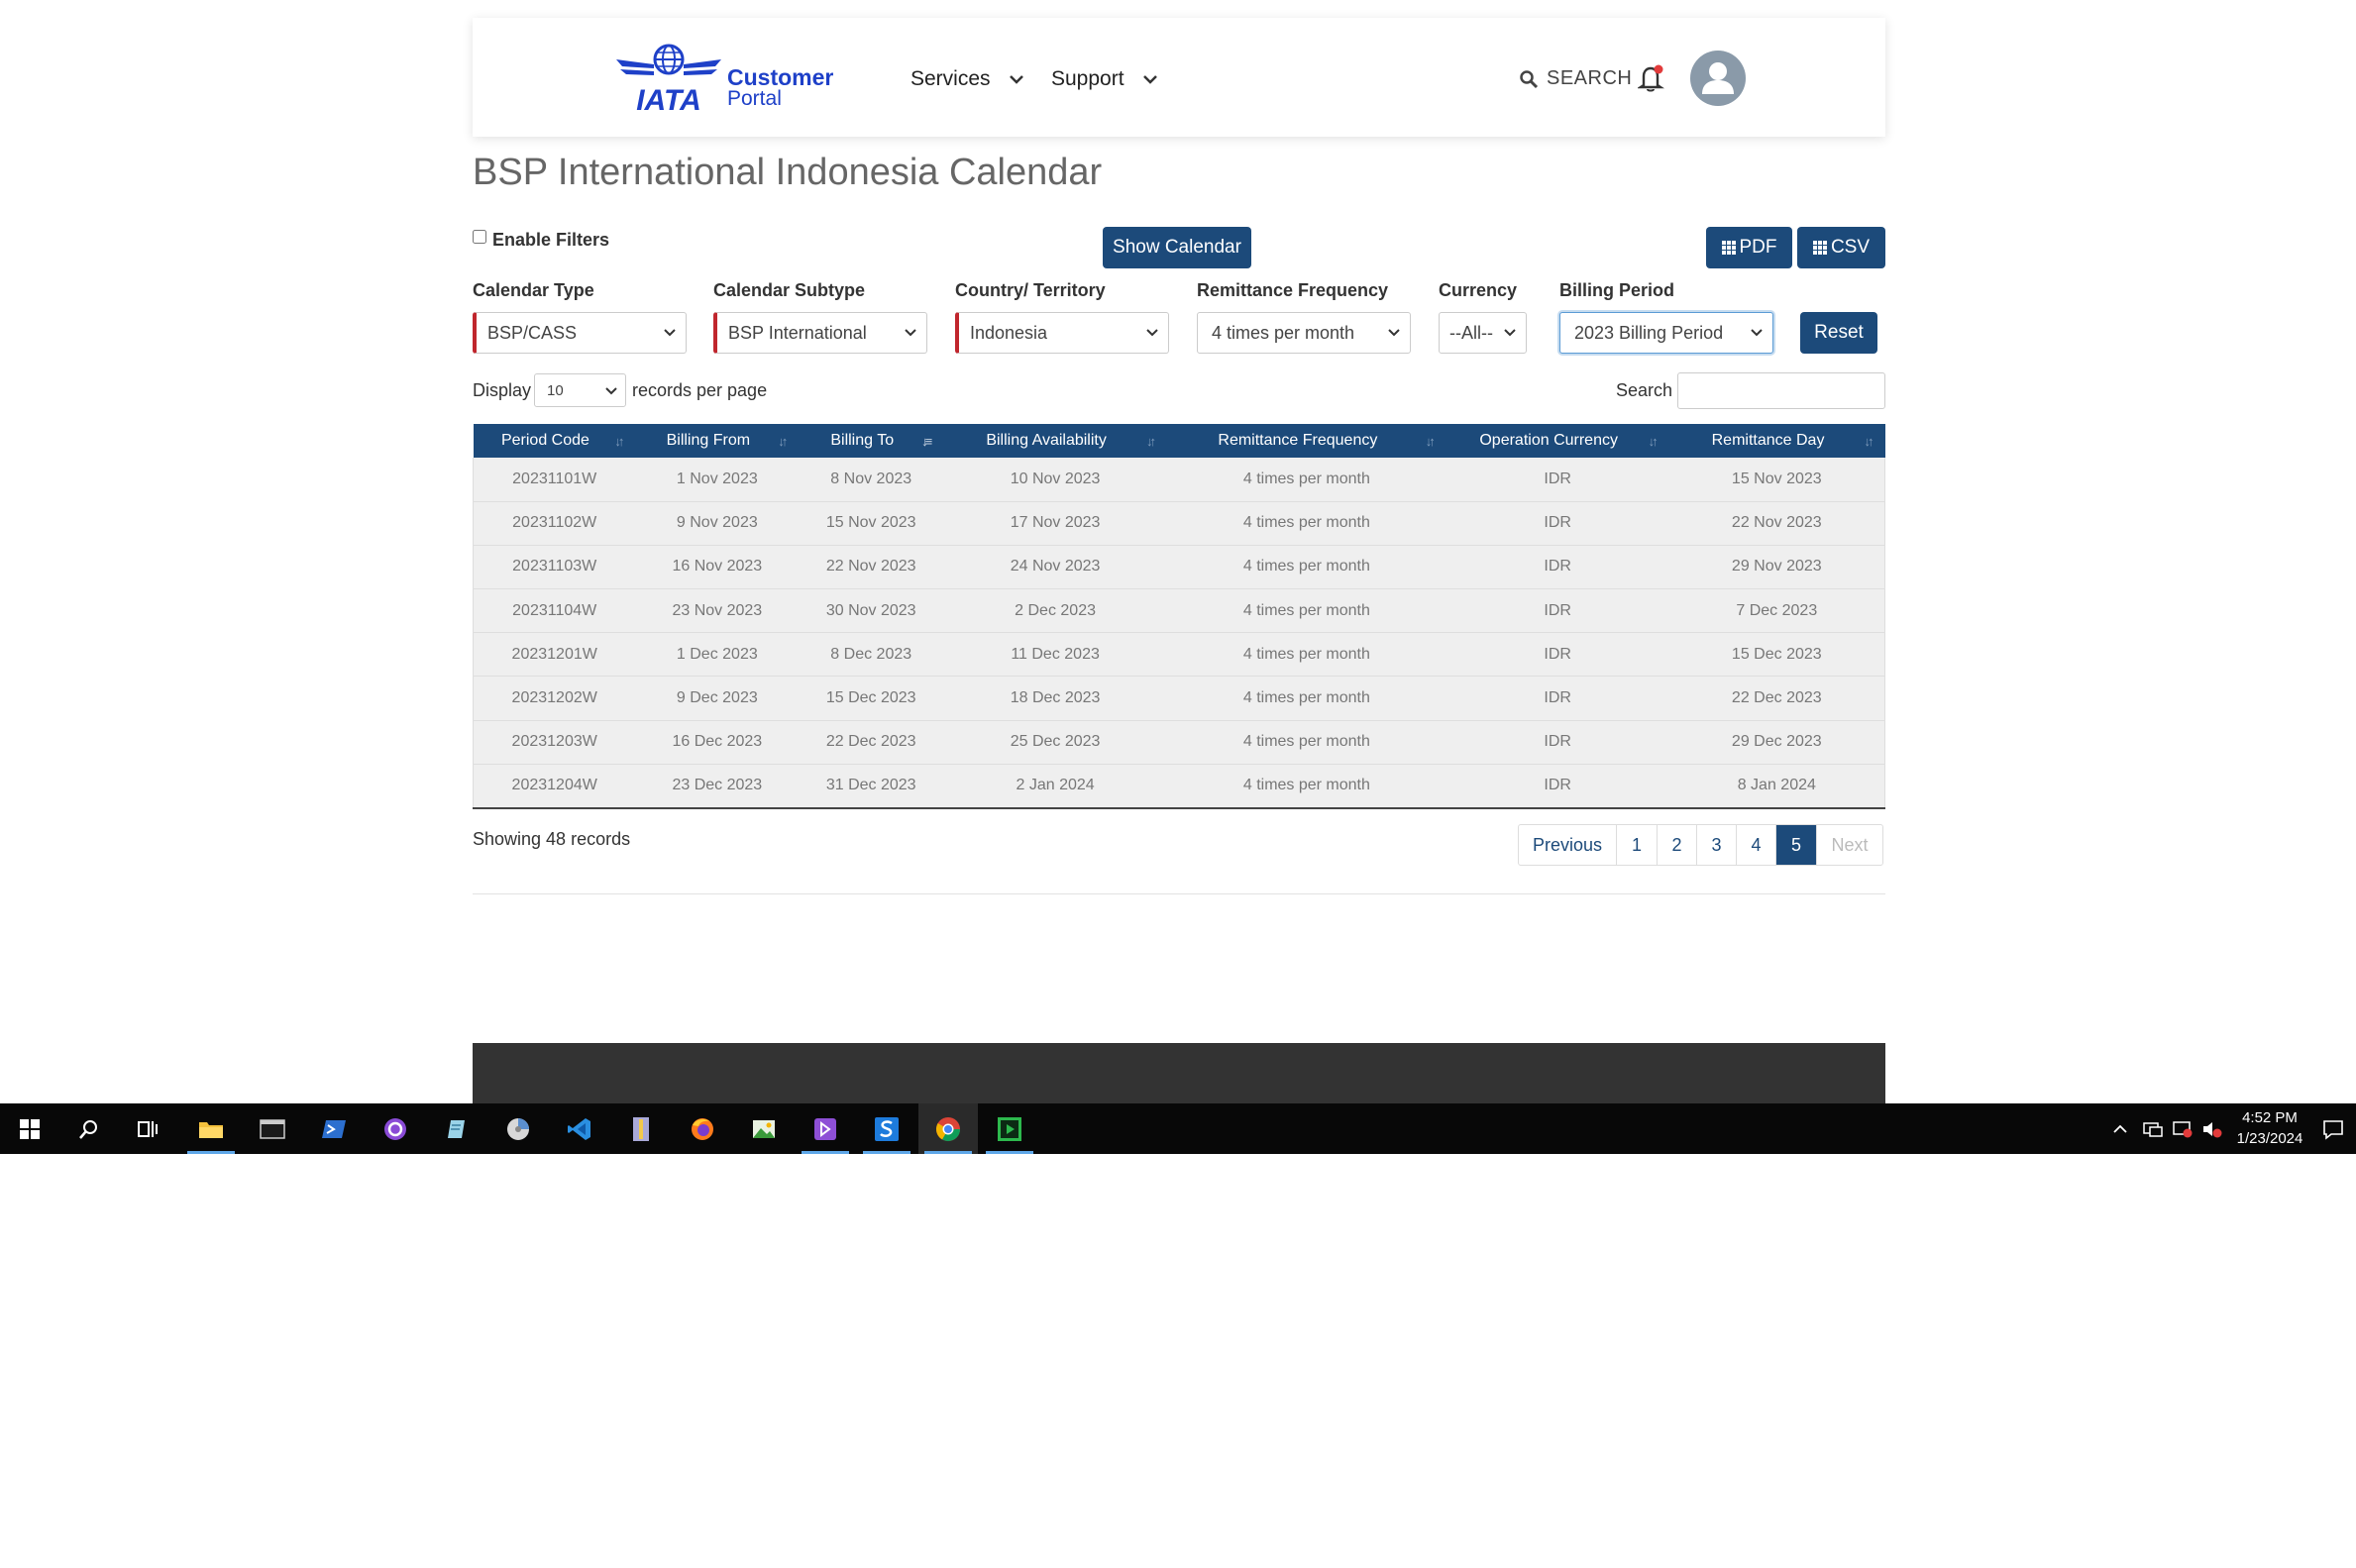 This screenshot has width=2356, height=1568. What do you see at coordinates (1776, 743) in the screenshot?
I see `cell-remittance-day: 29 Dec 2023` at bounding box center [1776, 743].